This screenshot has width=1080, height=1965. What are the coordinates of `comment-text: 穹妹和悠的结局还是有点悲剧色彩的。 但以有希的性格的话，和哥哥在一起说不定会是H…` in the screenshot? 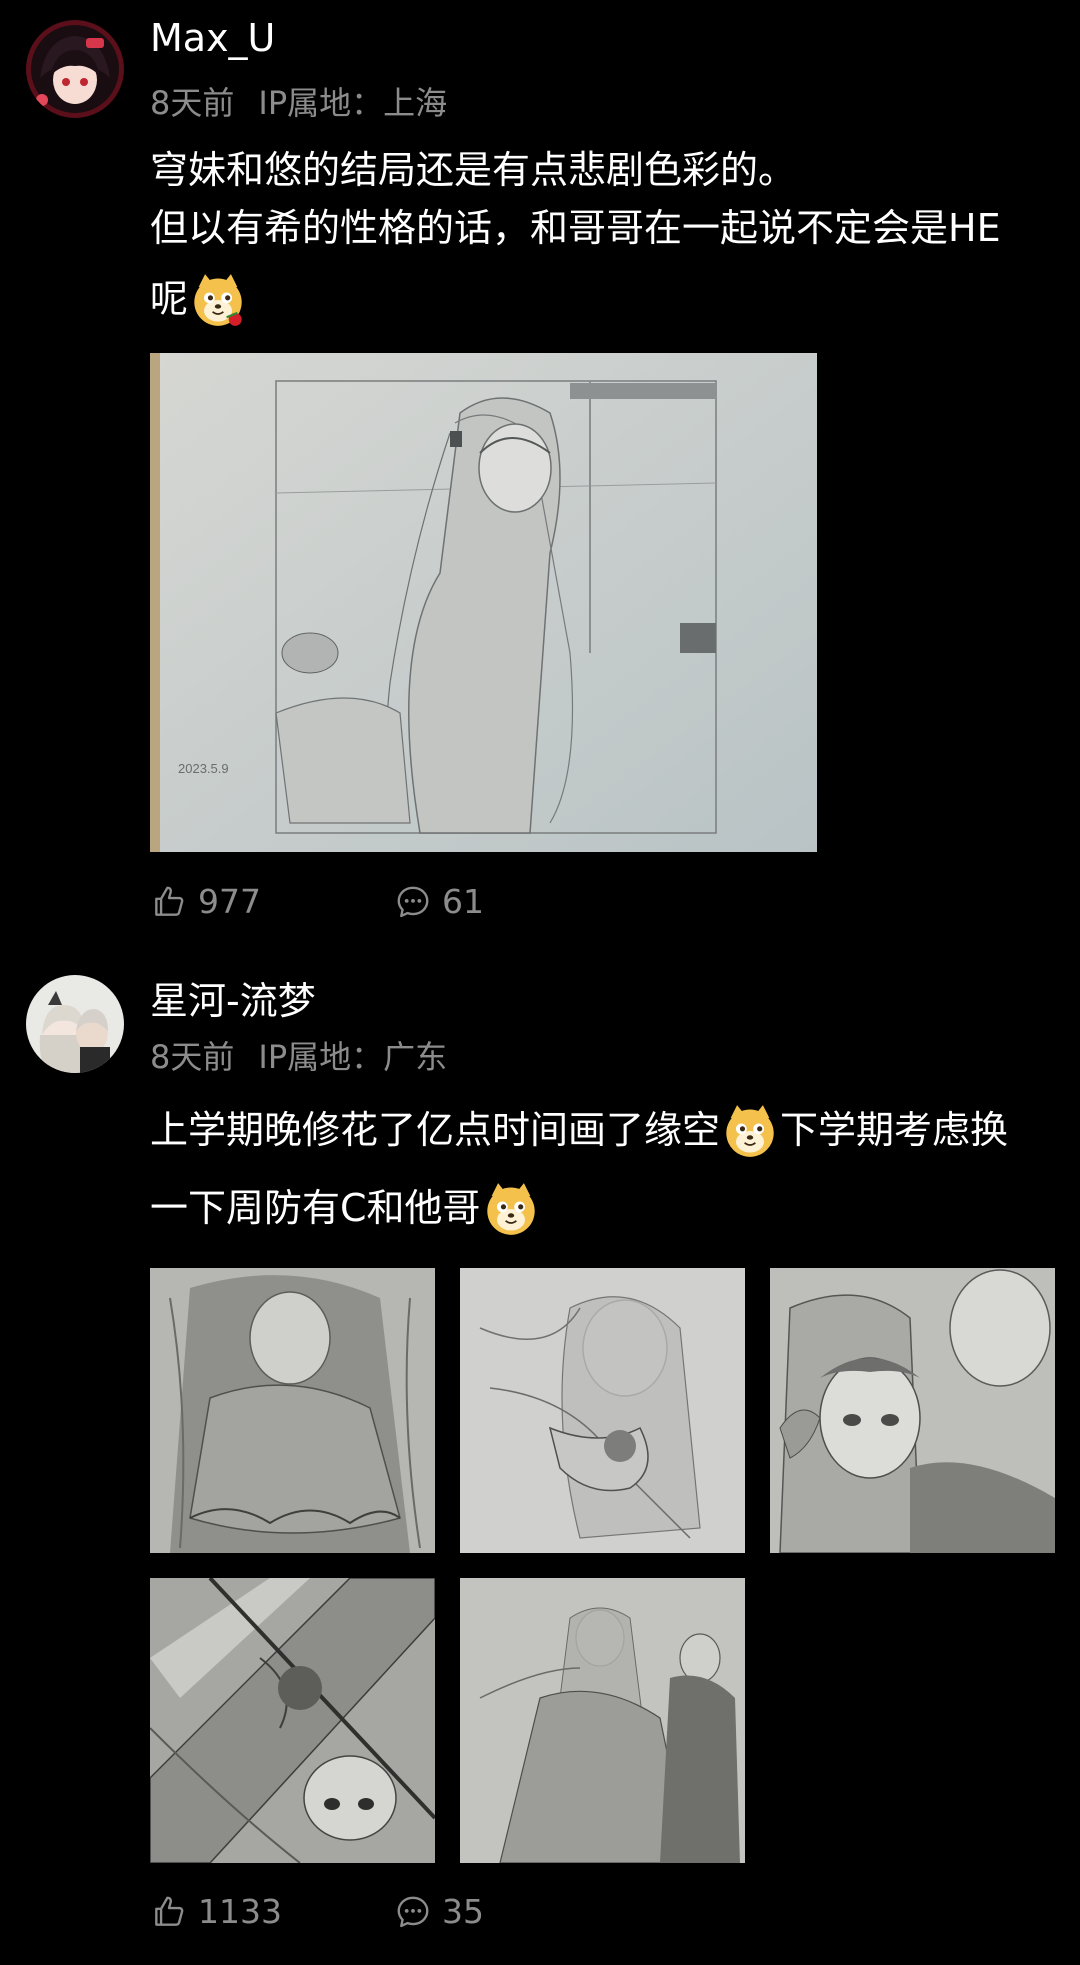 It's located at (600, 240).